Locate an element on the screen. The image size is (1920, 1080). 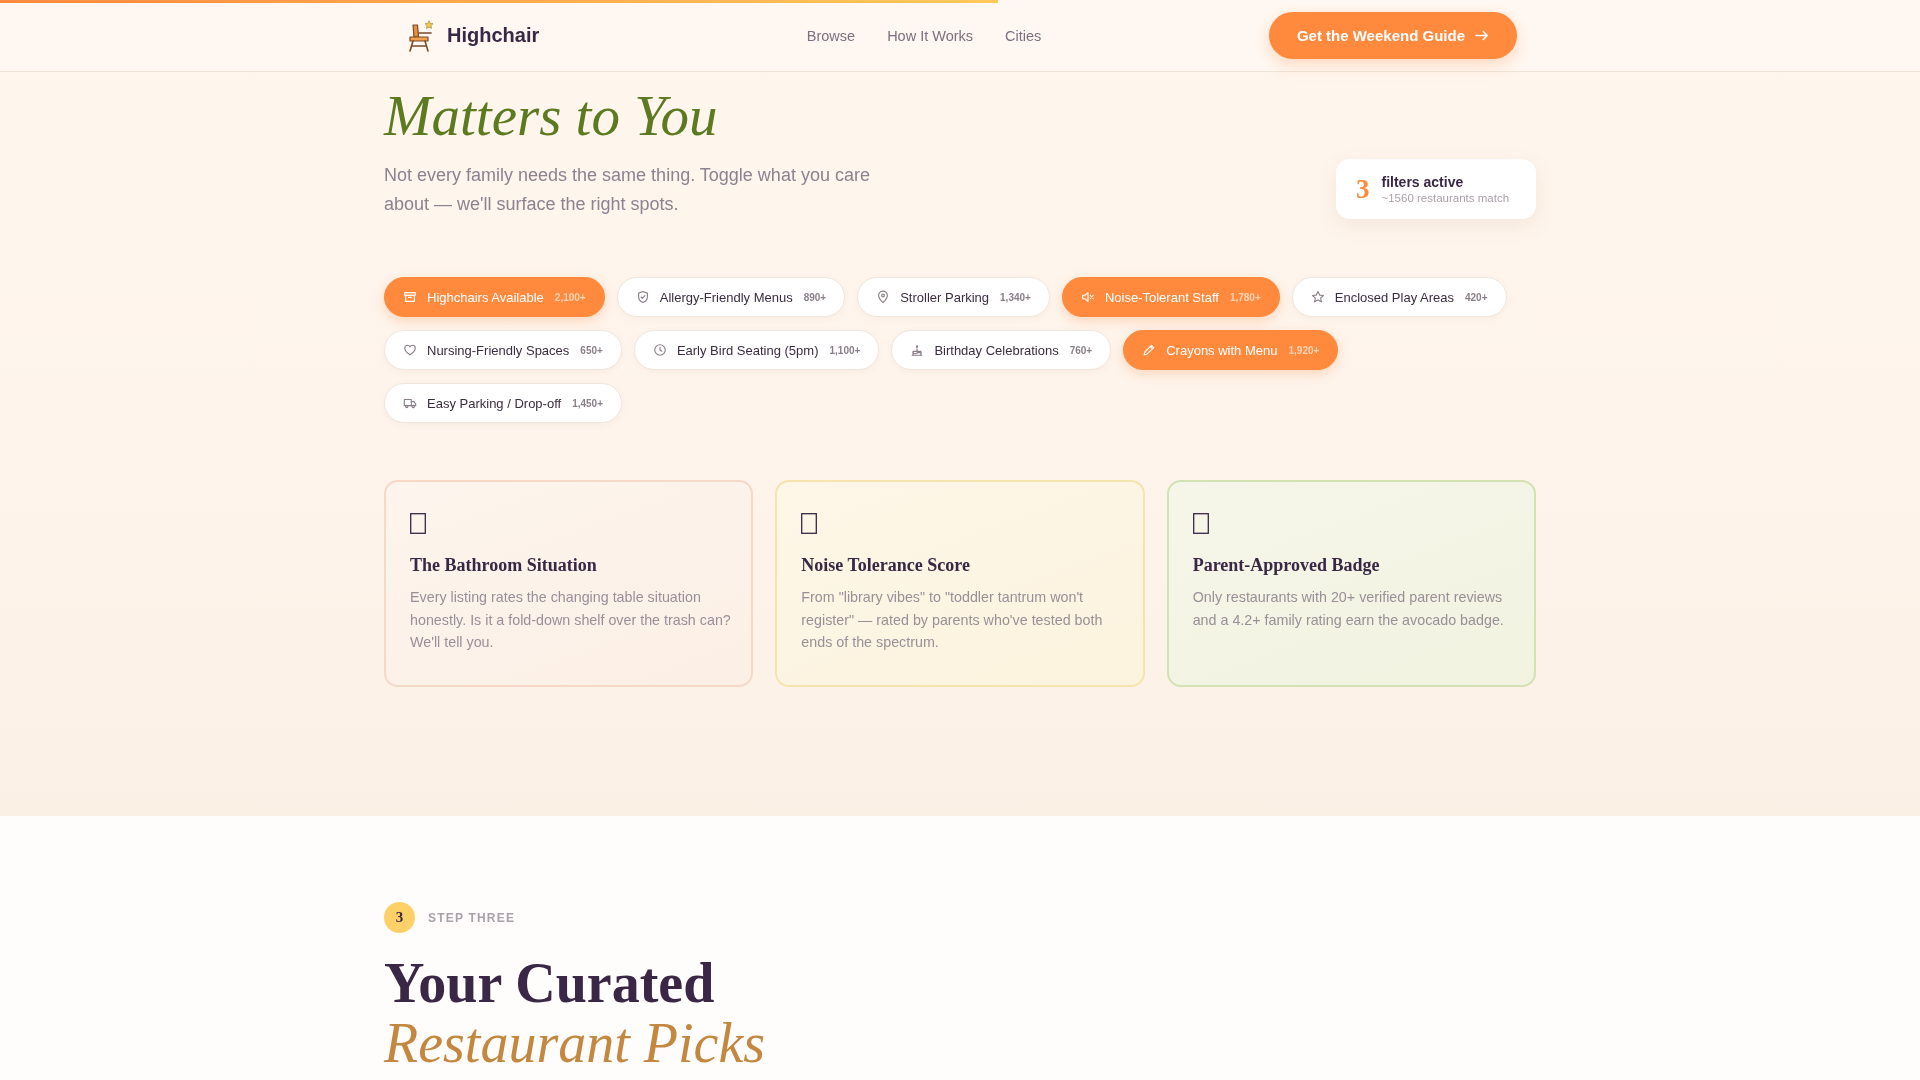
cake-icon is located at coordinates (917, 350).